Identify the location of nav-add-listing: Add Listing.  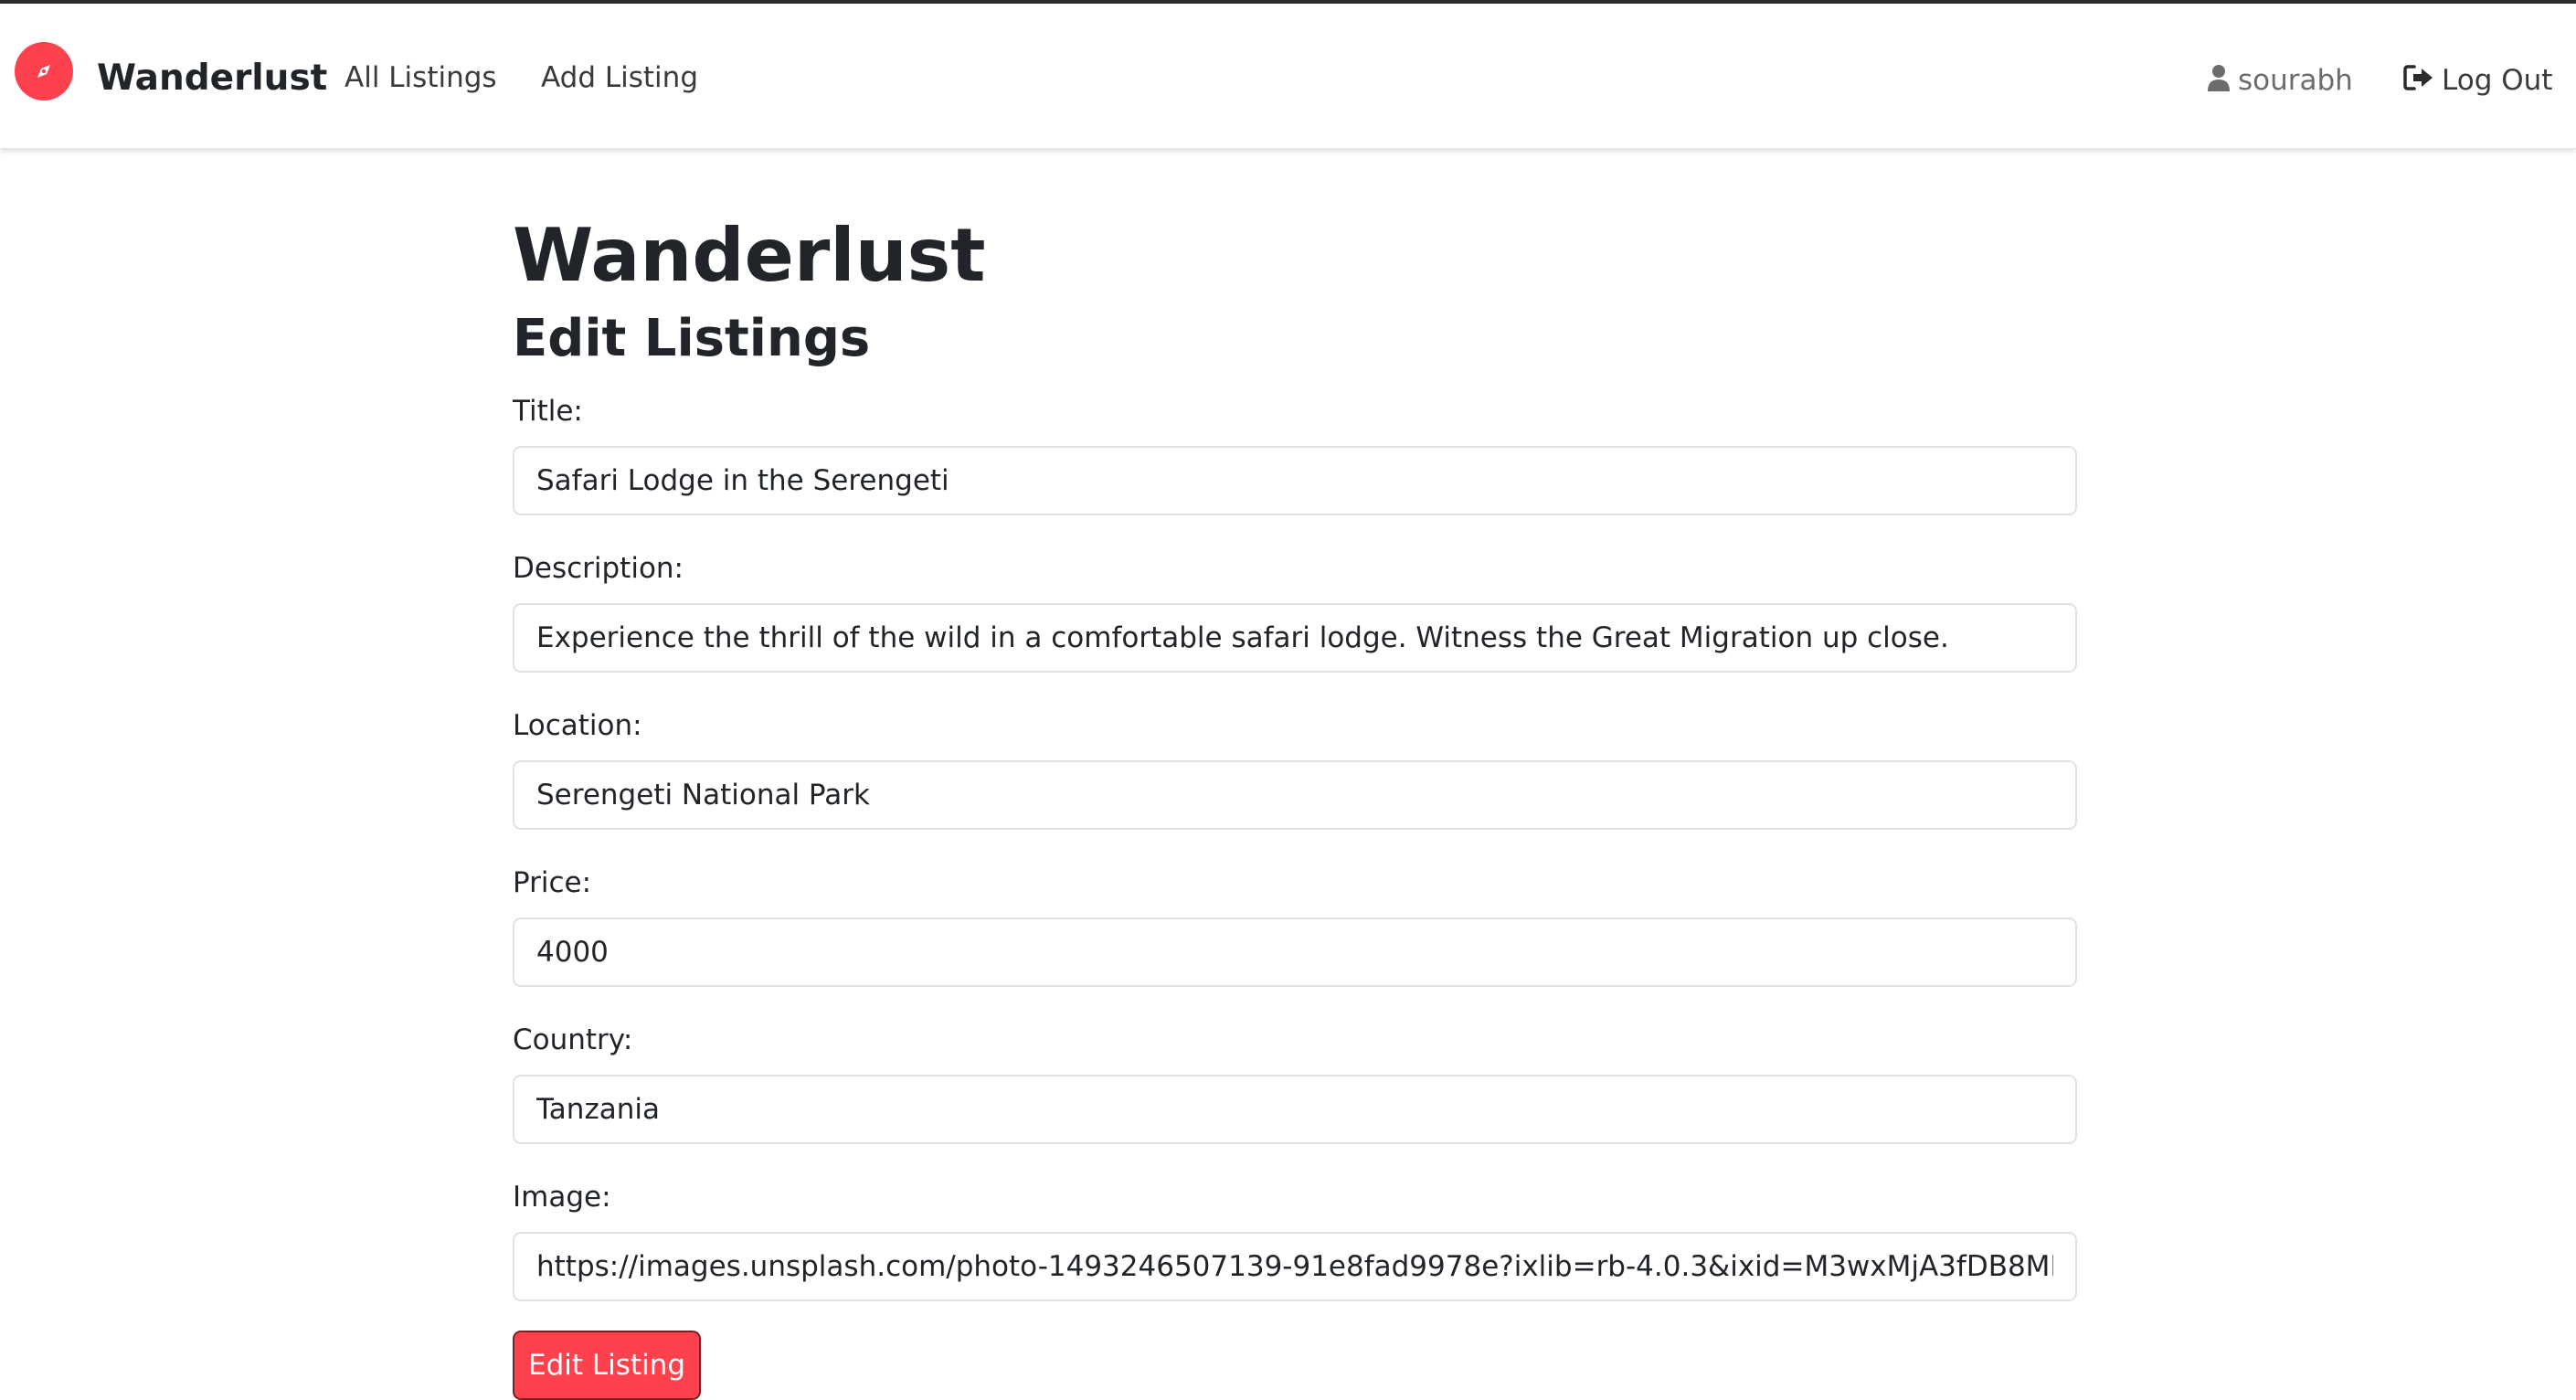
(619, 78).